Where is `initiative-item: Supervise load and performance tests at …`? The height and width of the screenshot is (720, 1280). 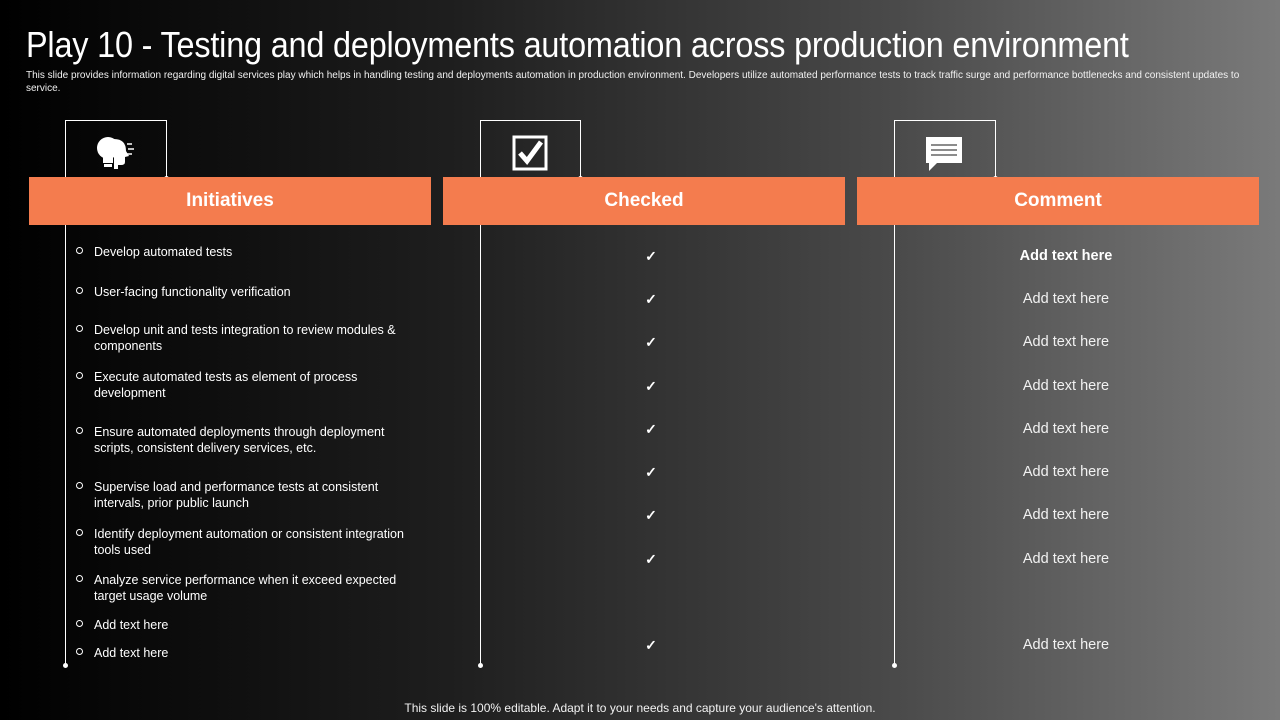
initiative-item: Supervise load and performance tests at … is located at coordinates (243, 495).